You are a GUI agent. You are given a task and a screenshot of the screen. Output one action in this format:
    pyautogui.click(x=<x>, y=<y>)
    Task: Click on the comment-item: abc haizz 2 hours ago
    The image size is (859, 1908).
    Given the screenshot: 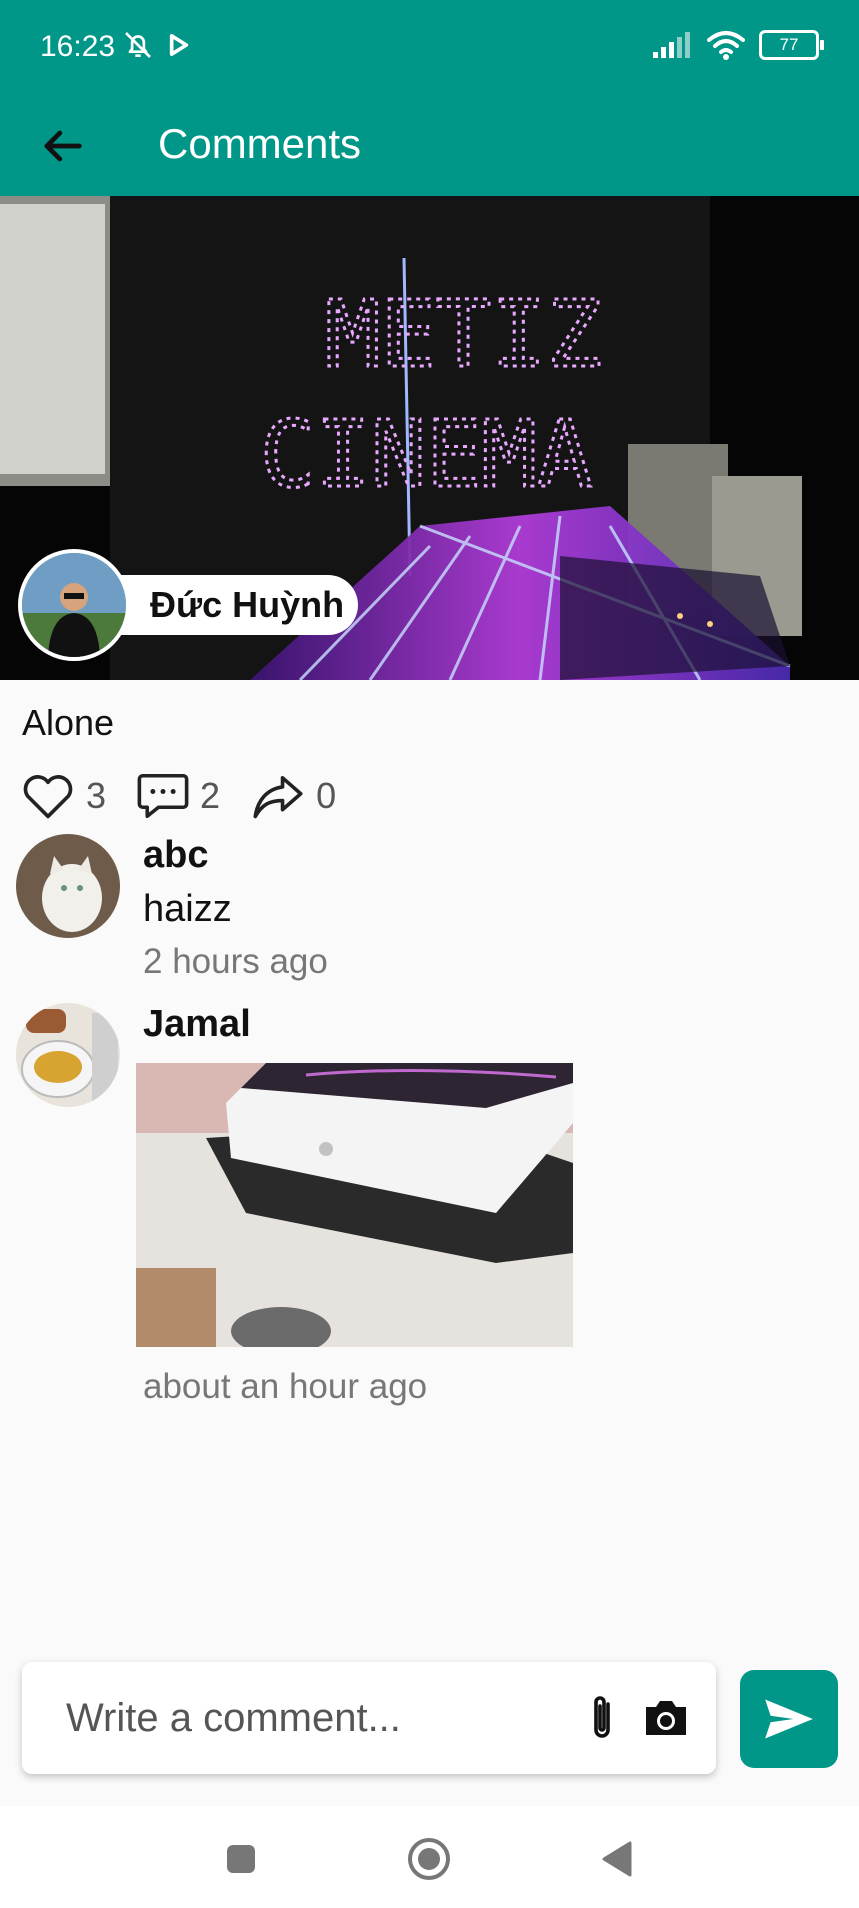 What is the action you would take?
    pyautogui.click(x=431, y=909)
    